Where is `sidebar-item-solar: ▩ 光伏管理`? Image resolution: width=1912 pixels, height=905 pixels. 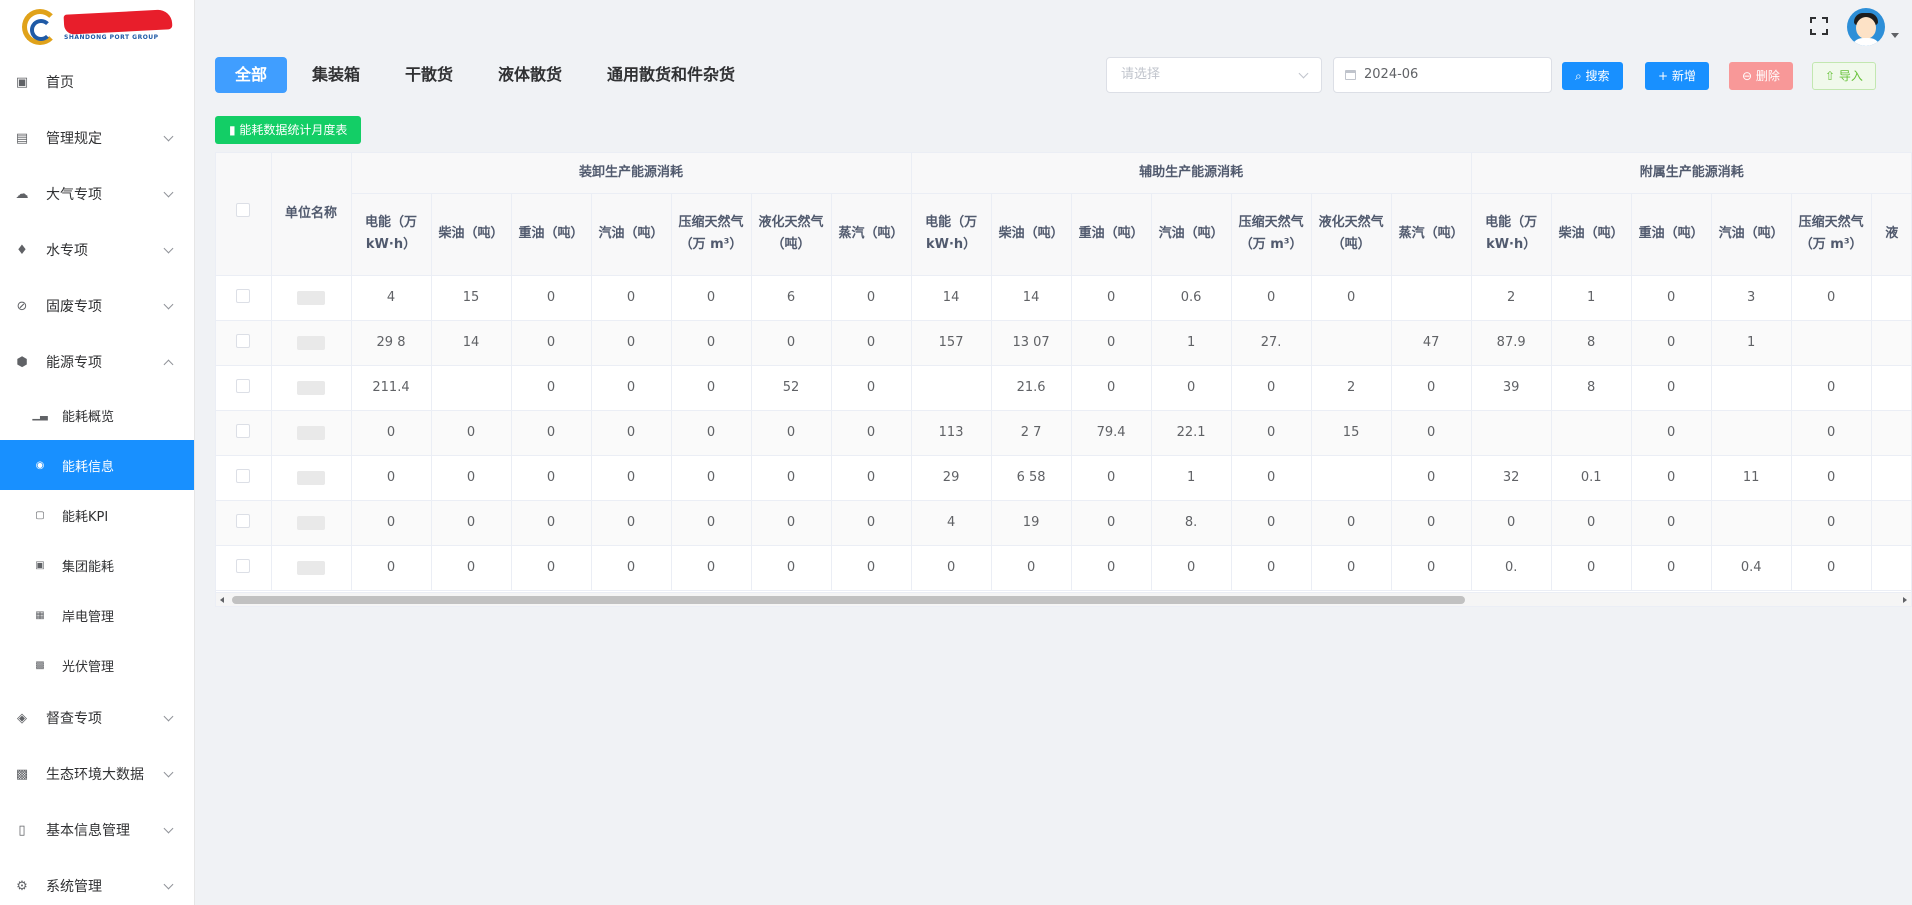 sidebar-item-solar: ▩ 光伏管理 is located at coordinates (97, 665).